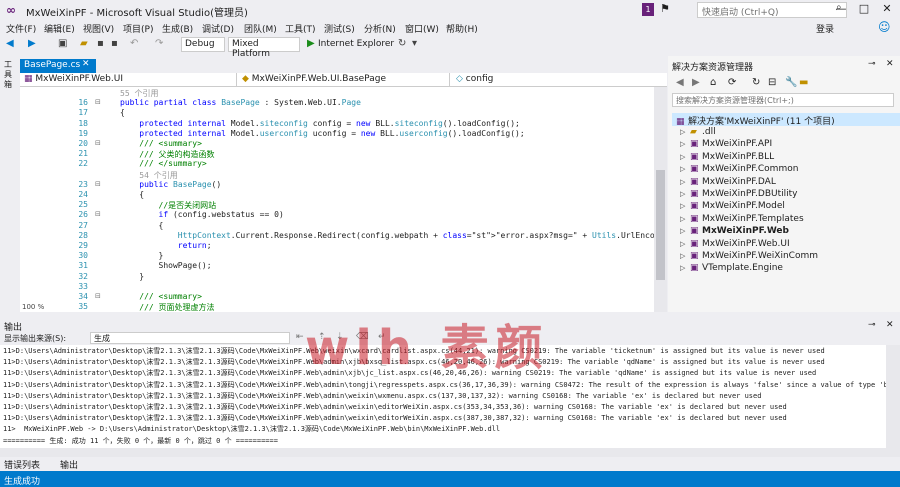 The width and height of the screenshot is (900, 487). I want to click on sidebar-item-project: ▷ ▰ .dll, so click(698, 133).